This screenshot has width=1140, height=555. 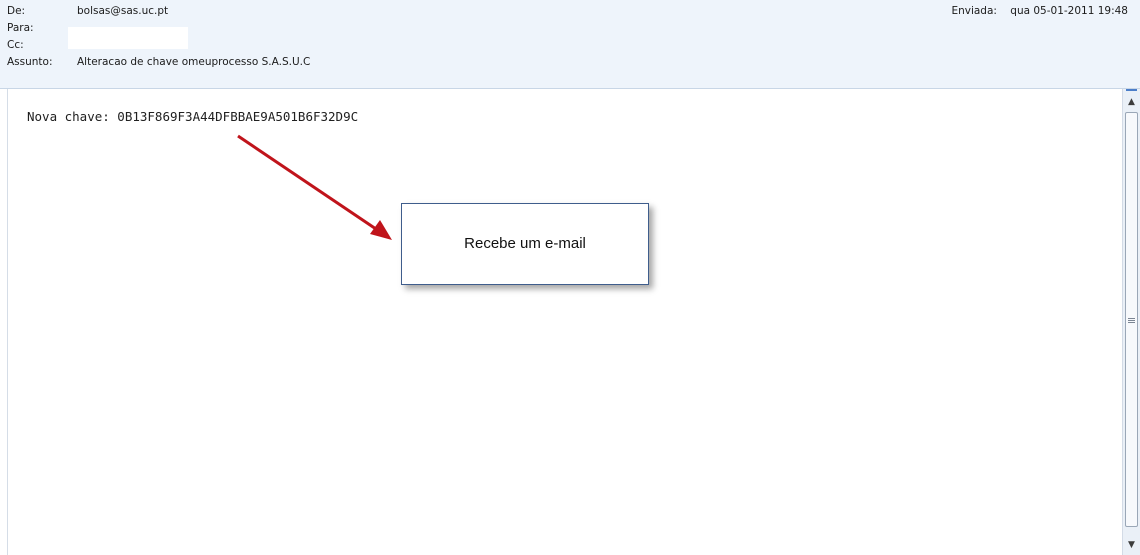 I want to click on callout-box: Recebe um e-mail, so click(x=525, y=244).